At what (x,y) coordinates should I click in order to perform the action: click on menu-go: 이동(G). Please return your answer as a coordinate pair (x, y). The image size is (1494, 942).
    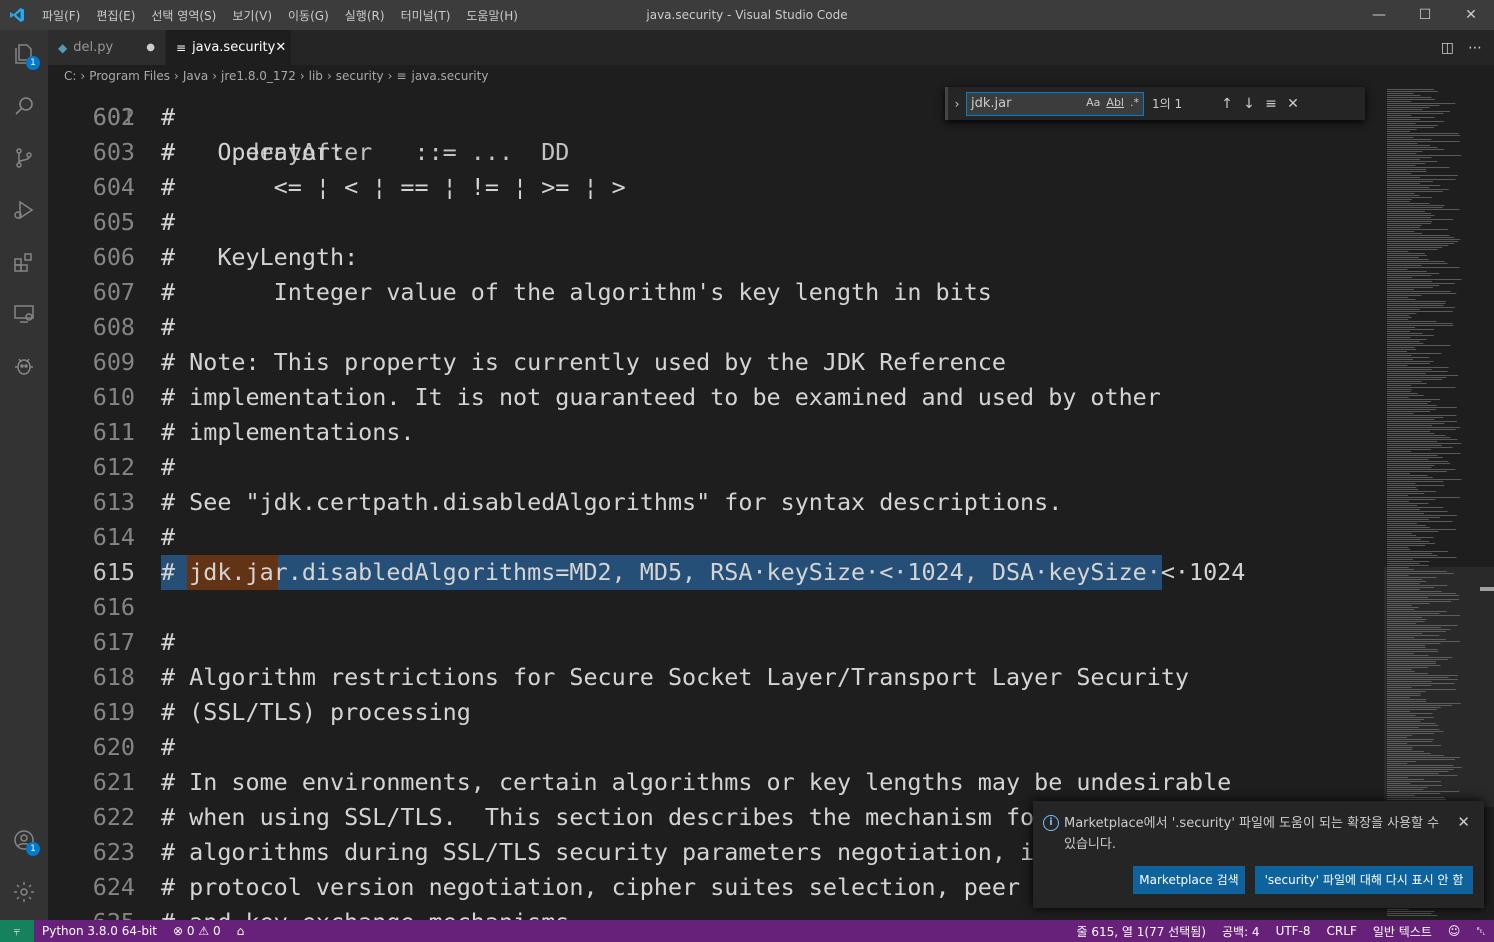
    Looking at the image, I should click on (308, 15).